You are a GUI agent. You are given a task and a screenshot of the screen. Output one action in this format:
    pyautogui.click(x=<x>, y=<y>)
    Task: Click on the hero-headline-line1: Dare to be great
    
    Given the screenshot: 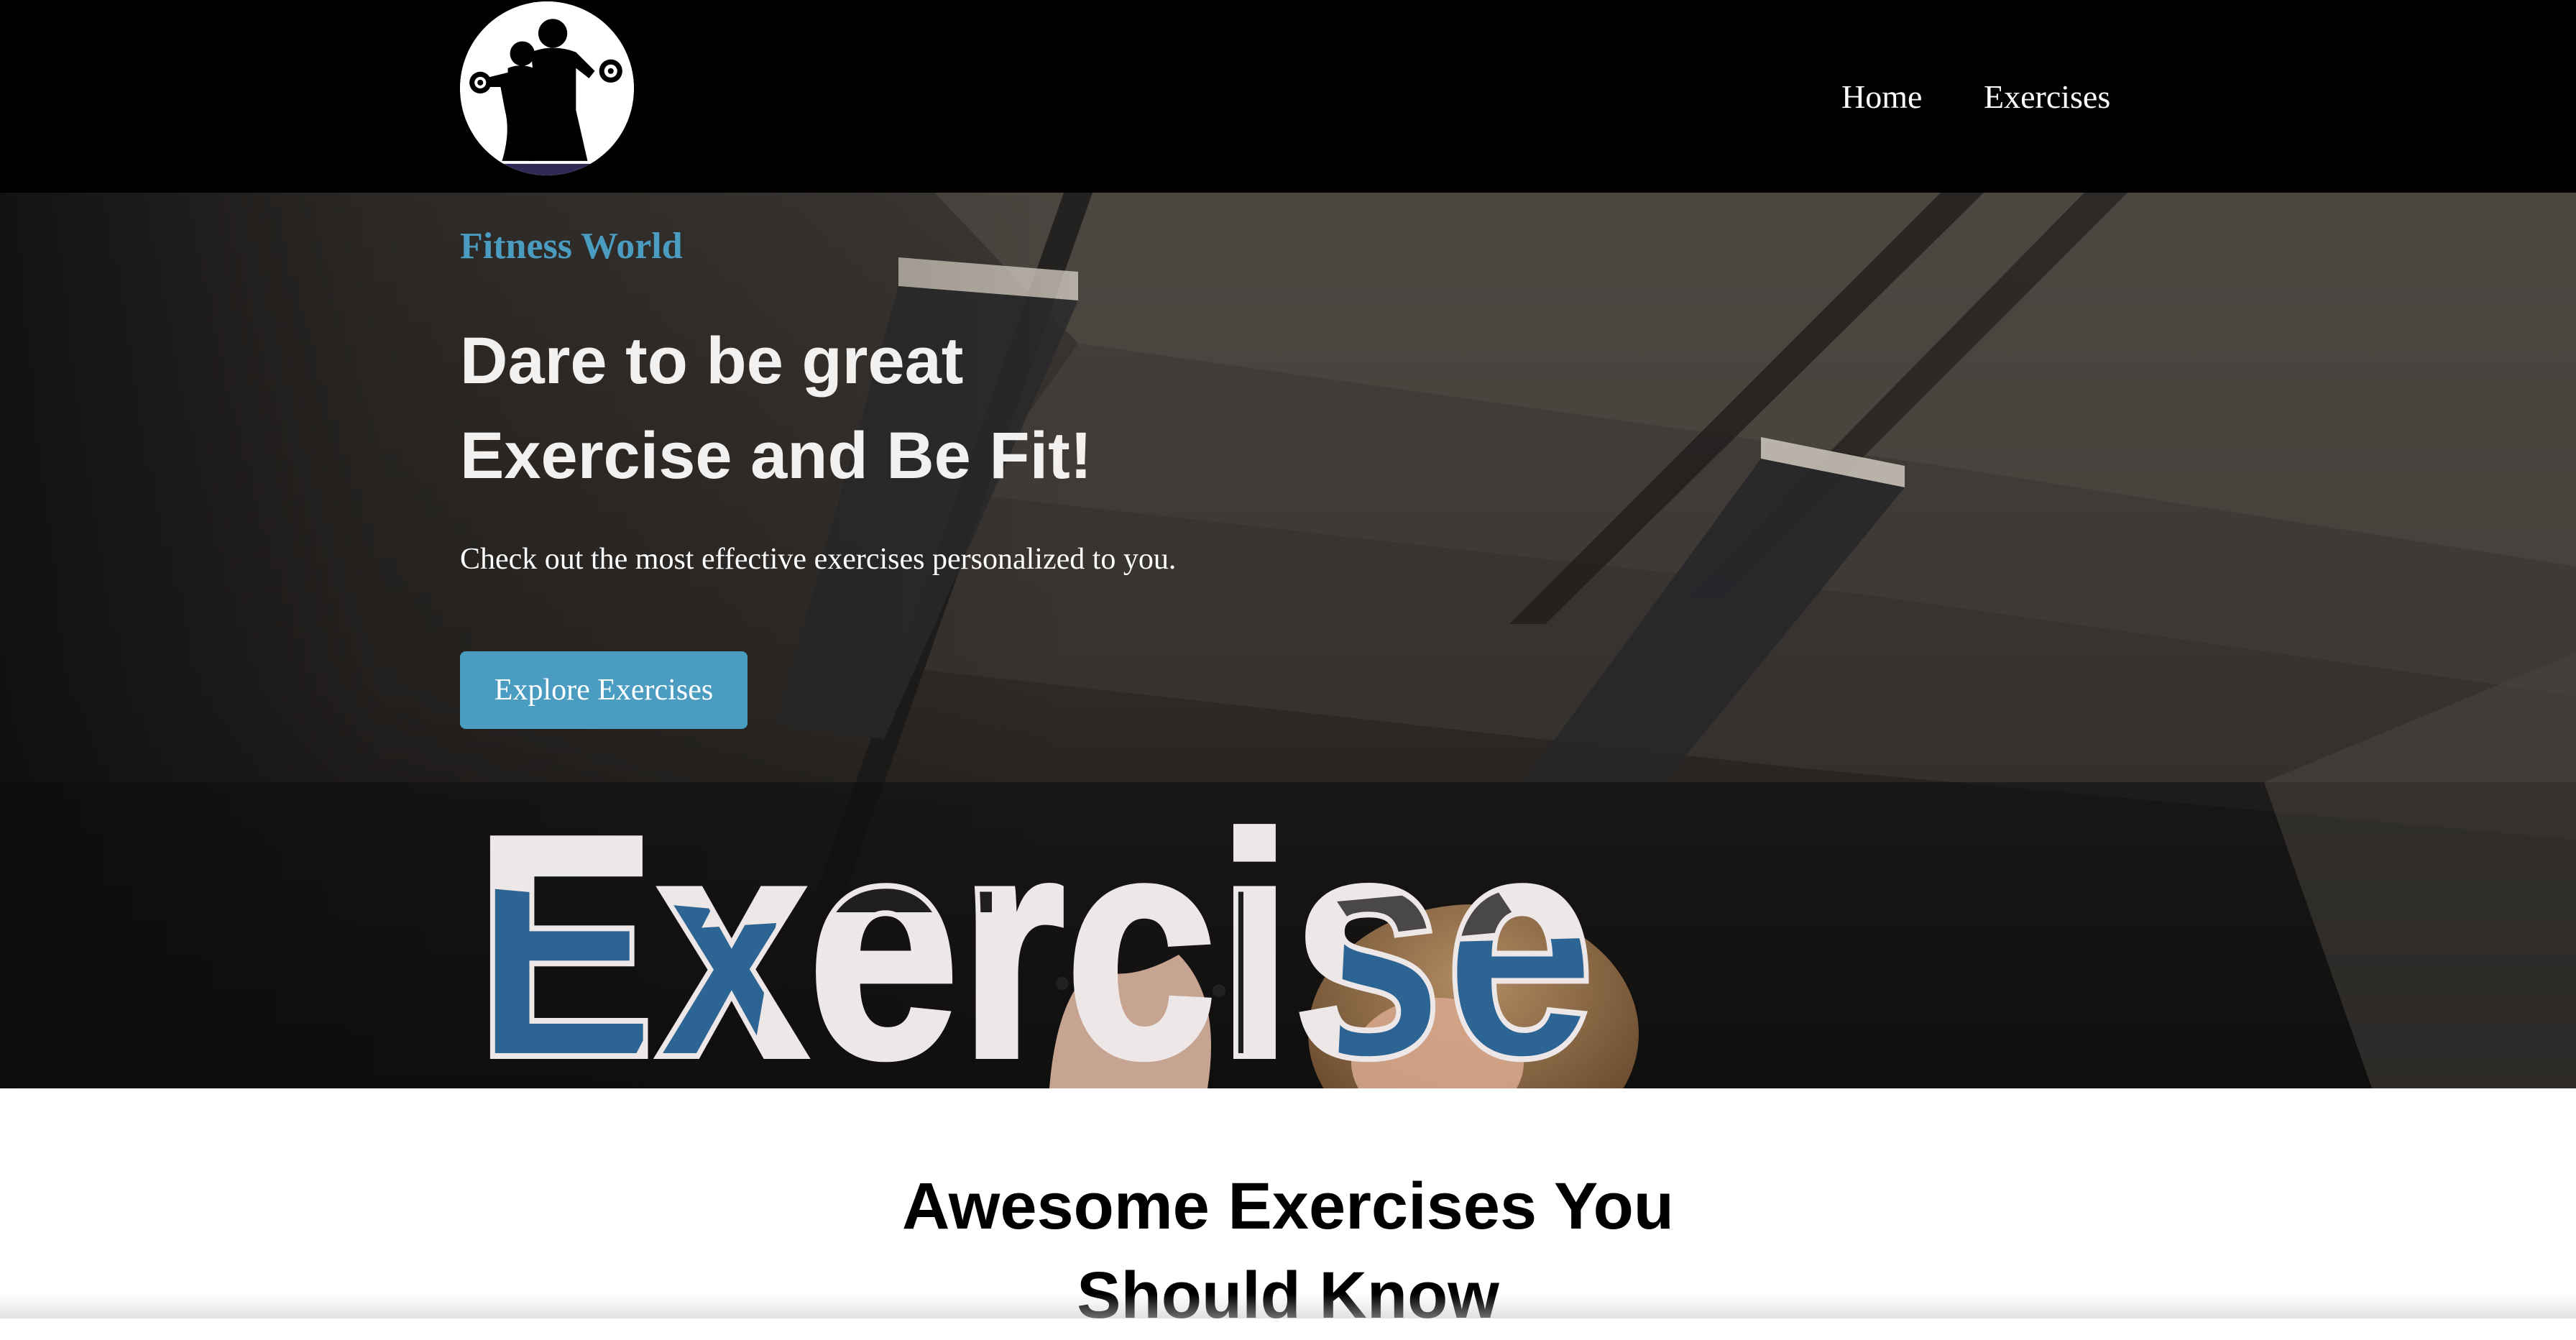 What is the action you would take?
    pyautogui.click(x=712, y=361)
    